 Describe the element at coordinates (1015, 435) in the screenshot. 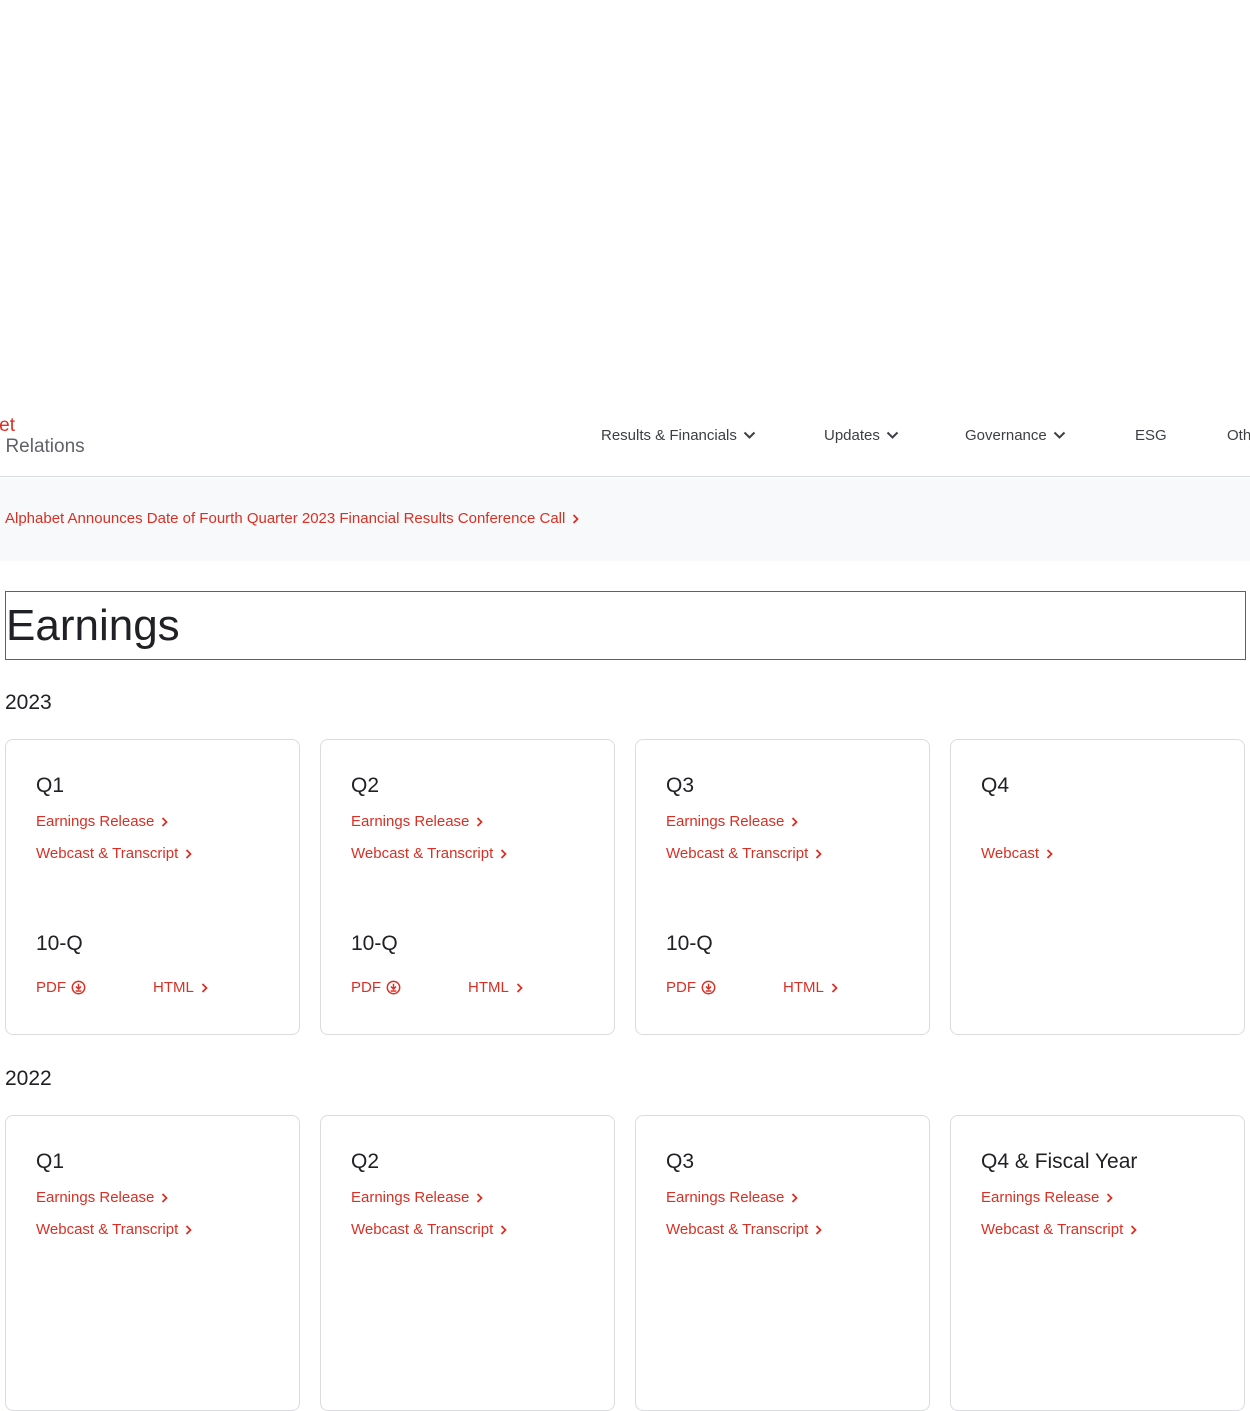

I see `nav-governance: Governance` at that location.